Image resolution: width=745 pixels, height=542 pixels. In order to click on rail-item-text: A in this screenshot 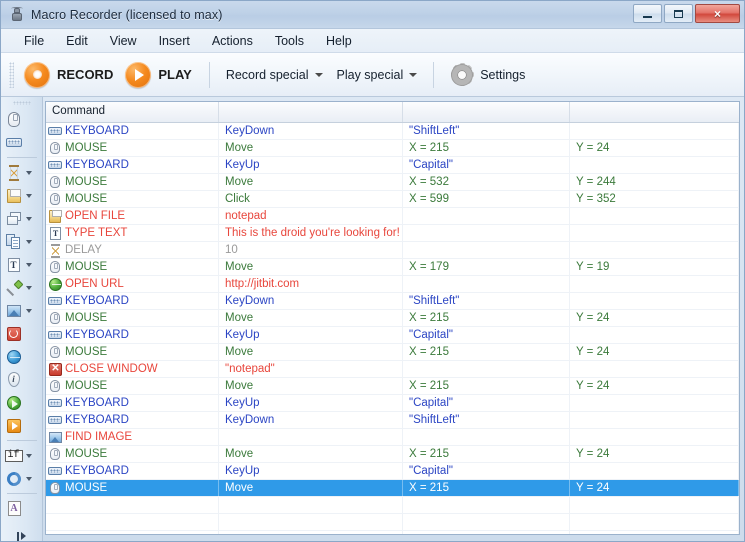, I will do `click(22, 508)`.